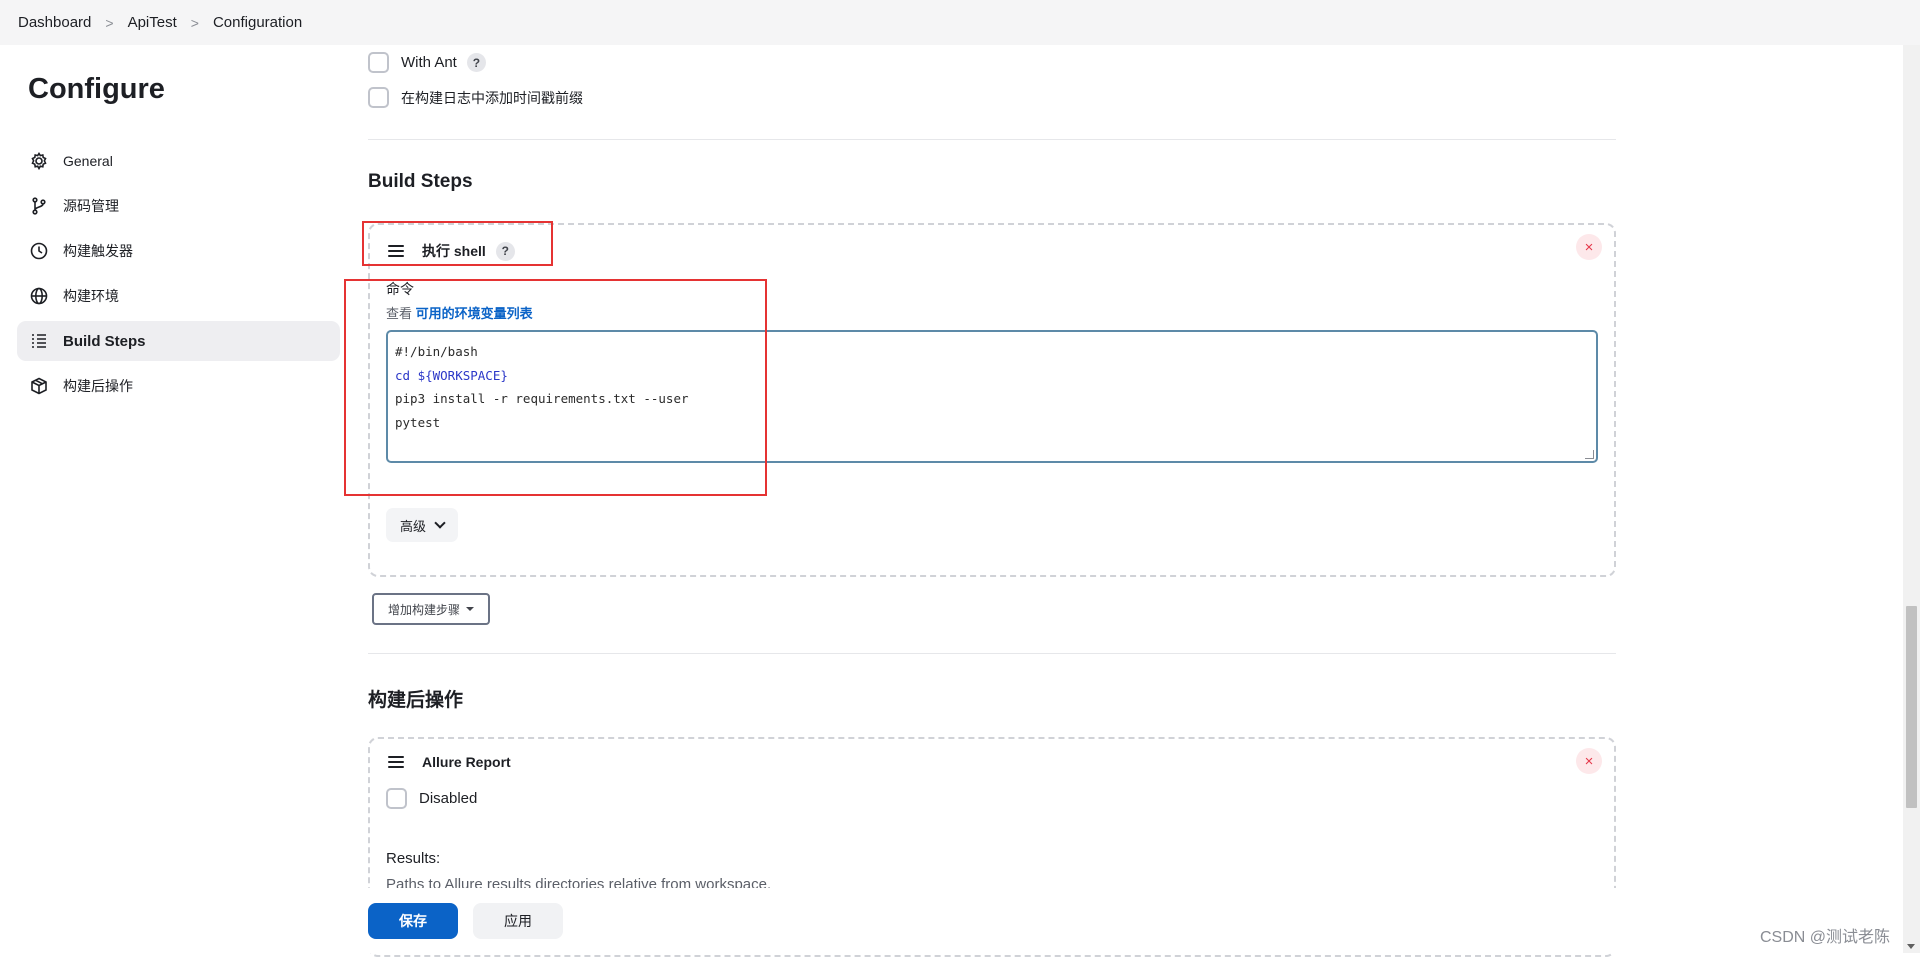 The height and width of the screenshot is (957, 1920). I want to click on env-vars-link: 可用的环境变量列表, so click(474, 313).